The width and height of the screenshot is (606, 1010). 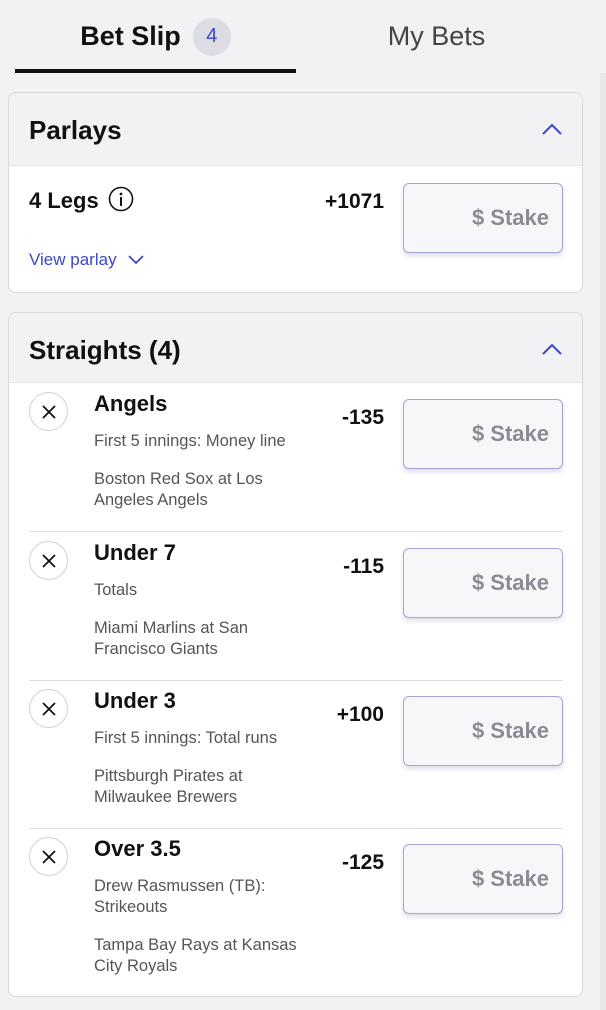 What do you see at coordinates (186, 738) in the screenshot?
I see `bet-market: First 5 innings: Total runs` at bounding box center [186, 738].